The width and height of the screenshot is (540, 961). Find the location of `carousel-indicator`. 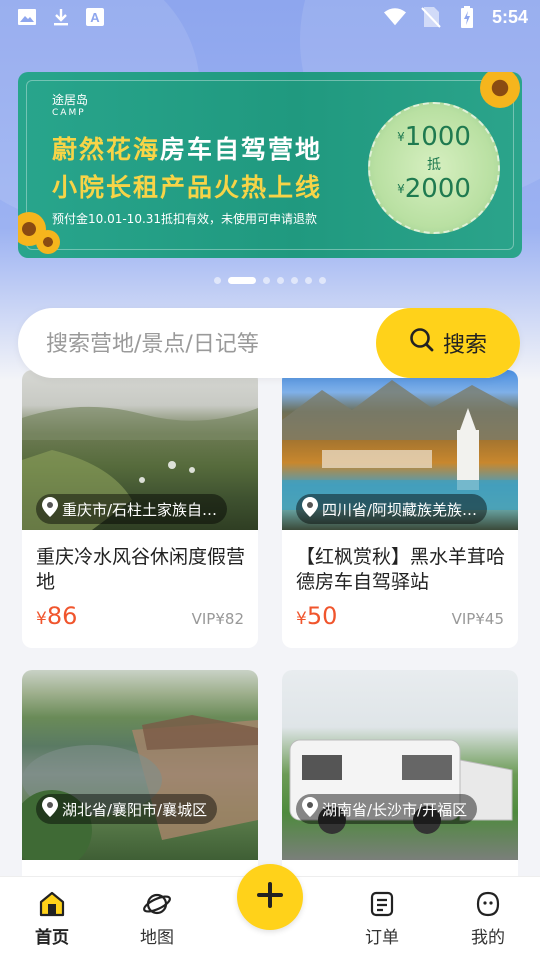

carousel-indicator is located at coordinates (270, 280).